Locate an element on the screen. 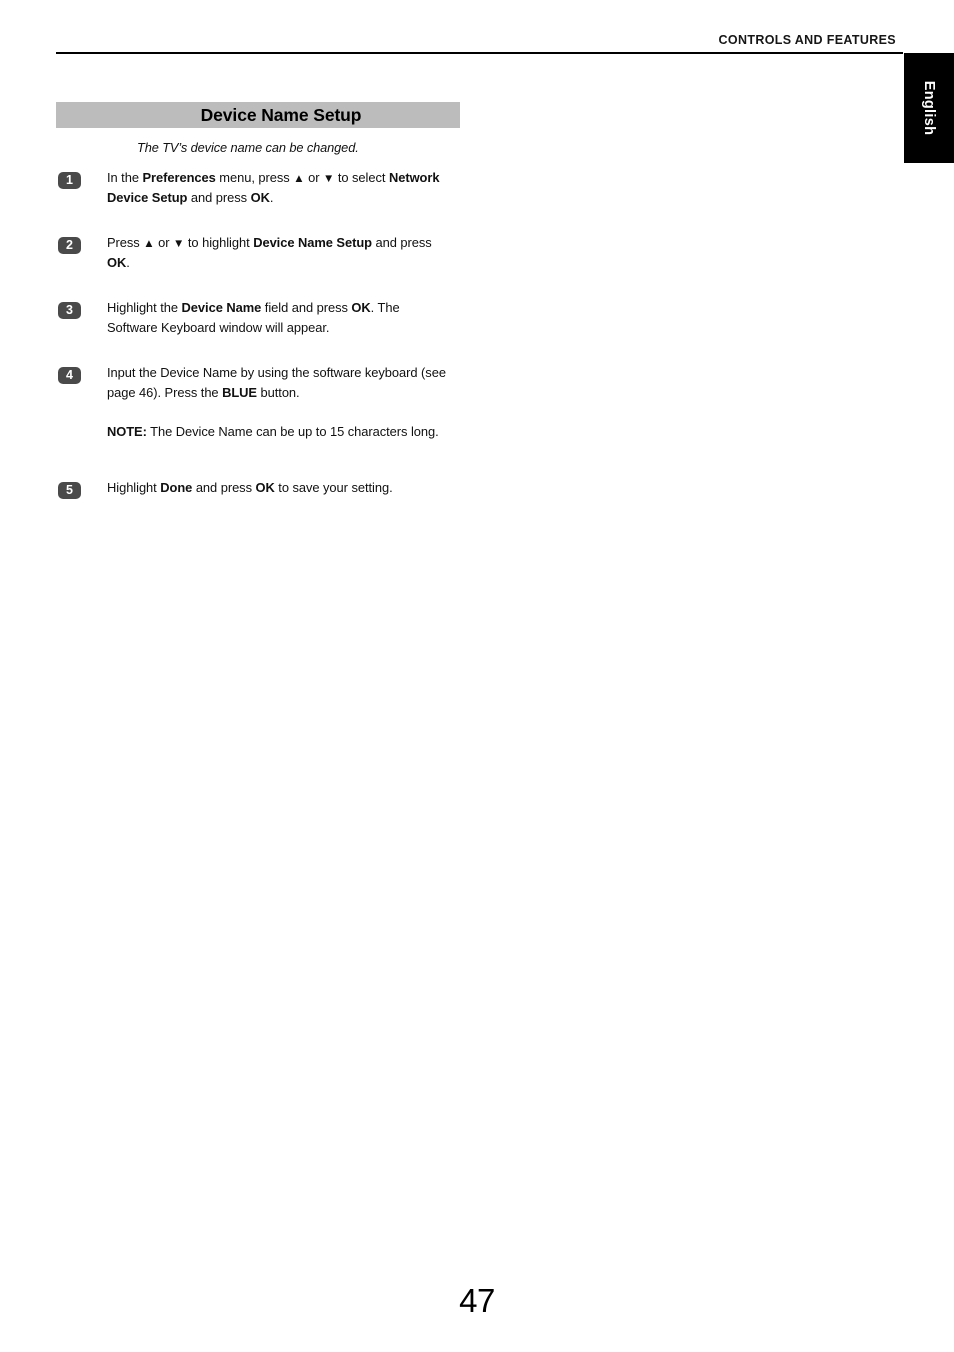 Image resolution: width=954 pixels, height=1352 pixels. header-divider-rule is located at coordinates (479, 53).